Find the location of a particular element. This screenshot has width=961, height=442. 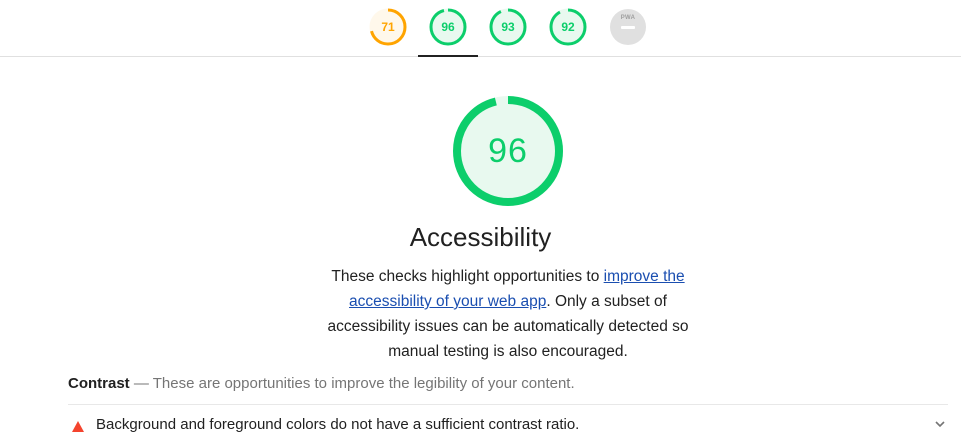

accessibility-score-gauge: 96 is located at coordinates (508, 151).